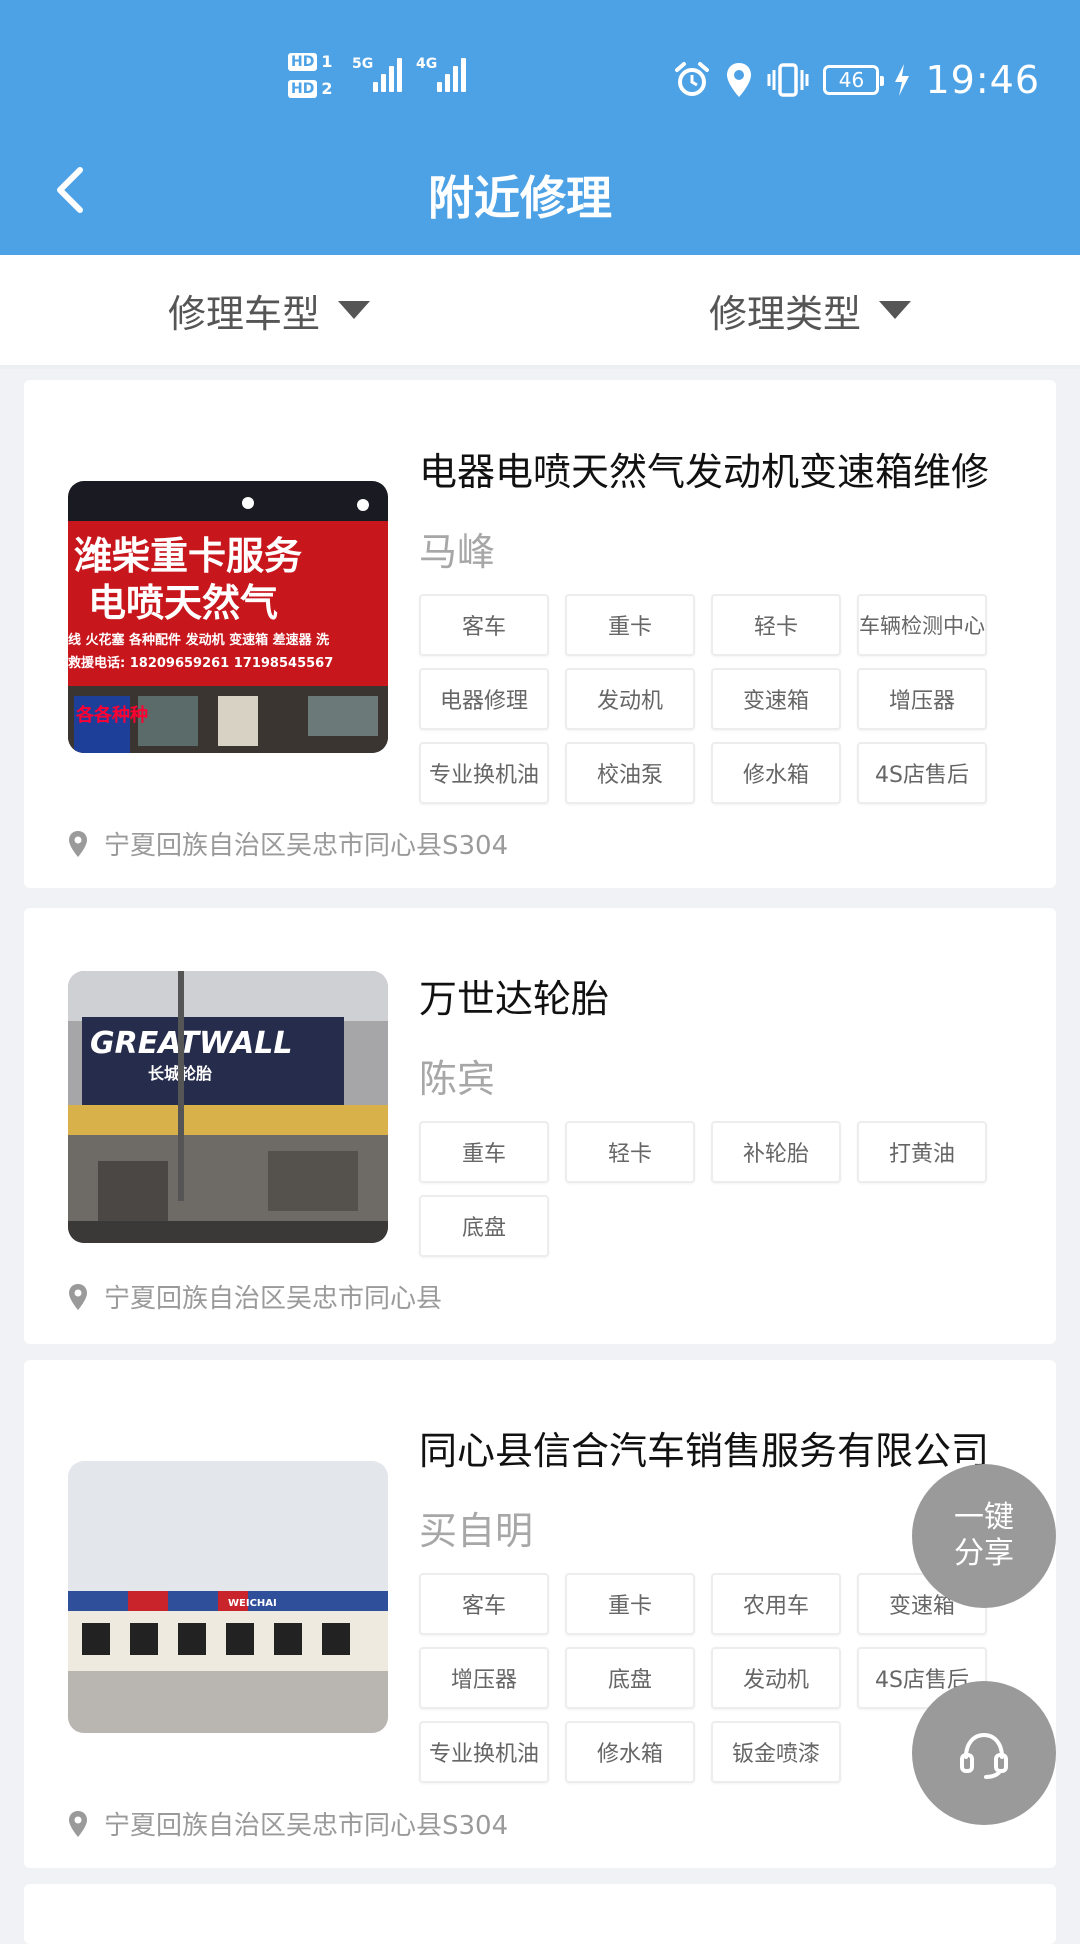 Image resolution: width=1080 pixels, height=1944 pixels. I want to click on vibrate-icon, so click(788, 80).